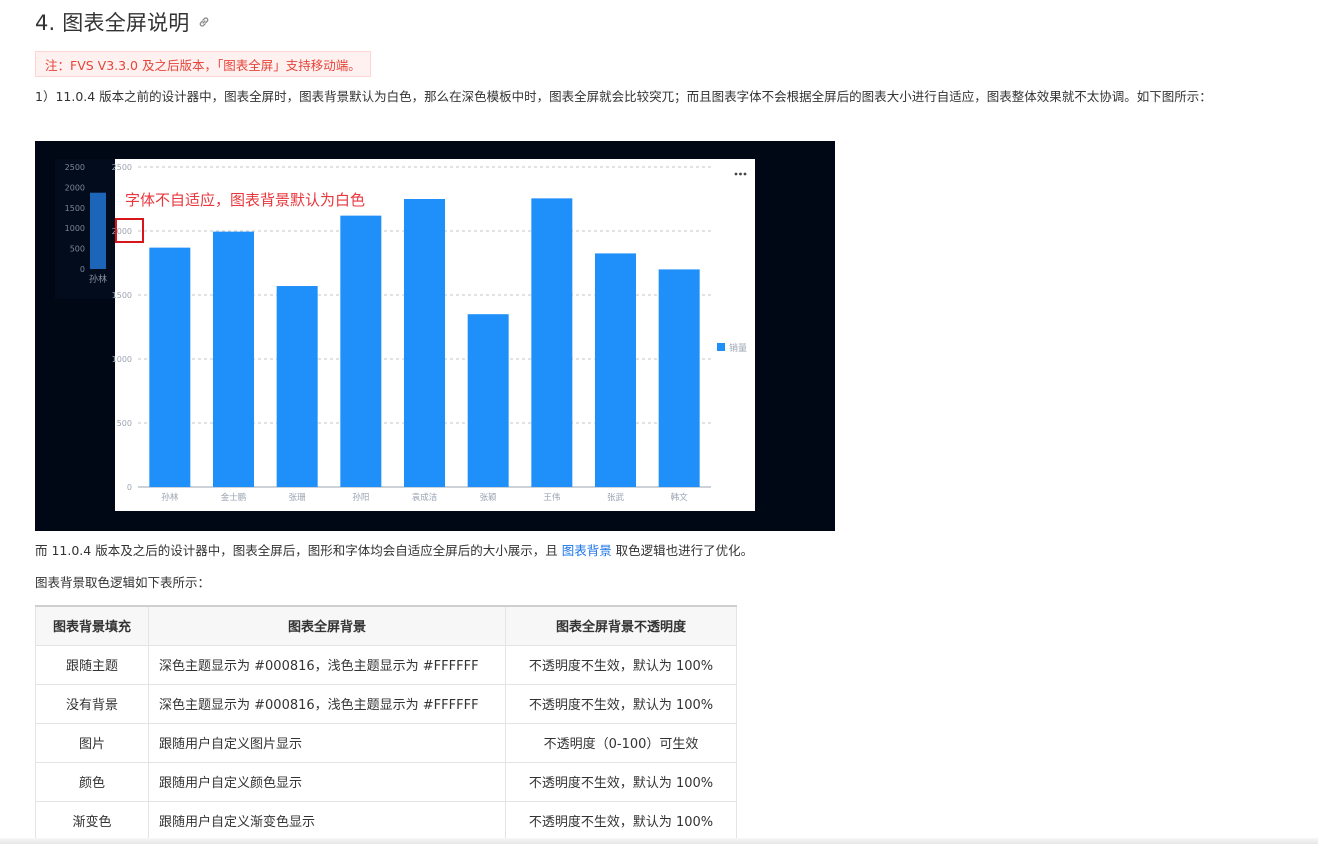 The image size is (1318, 844). Describe the element at coordinates (112, 23) in the screenshot. I see `page-title: 4. 图表全屏说明` at that location.